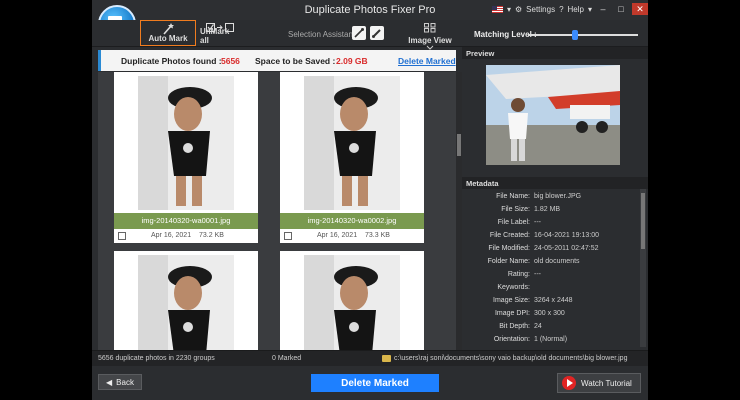  I want to click on photo-meta: Apr 16, 2021 73.2 KB, so click(186, 236).